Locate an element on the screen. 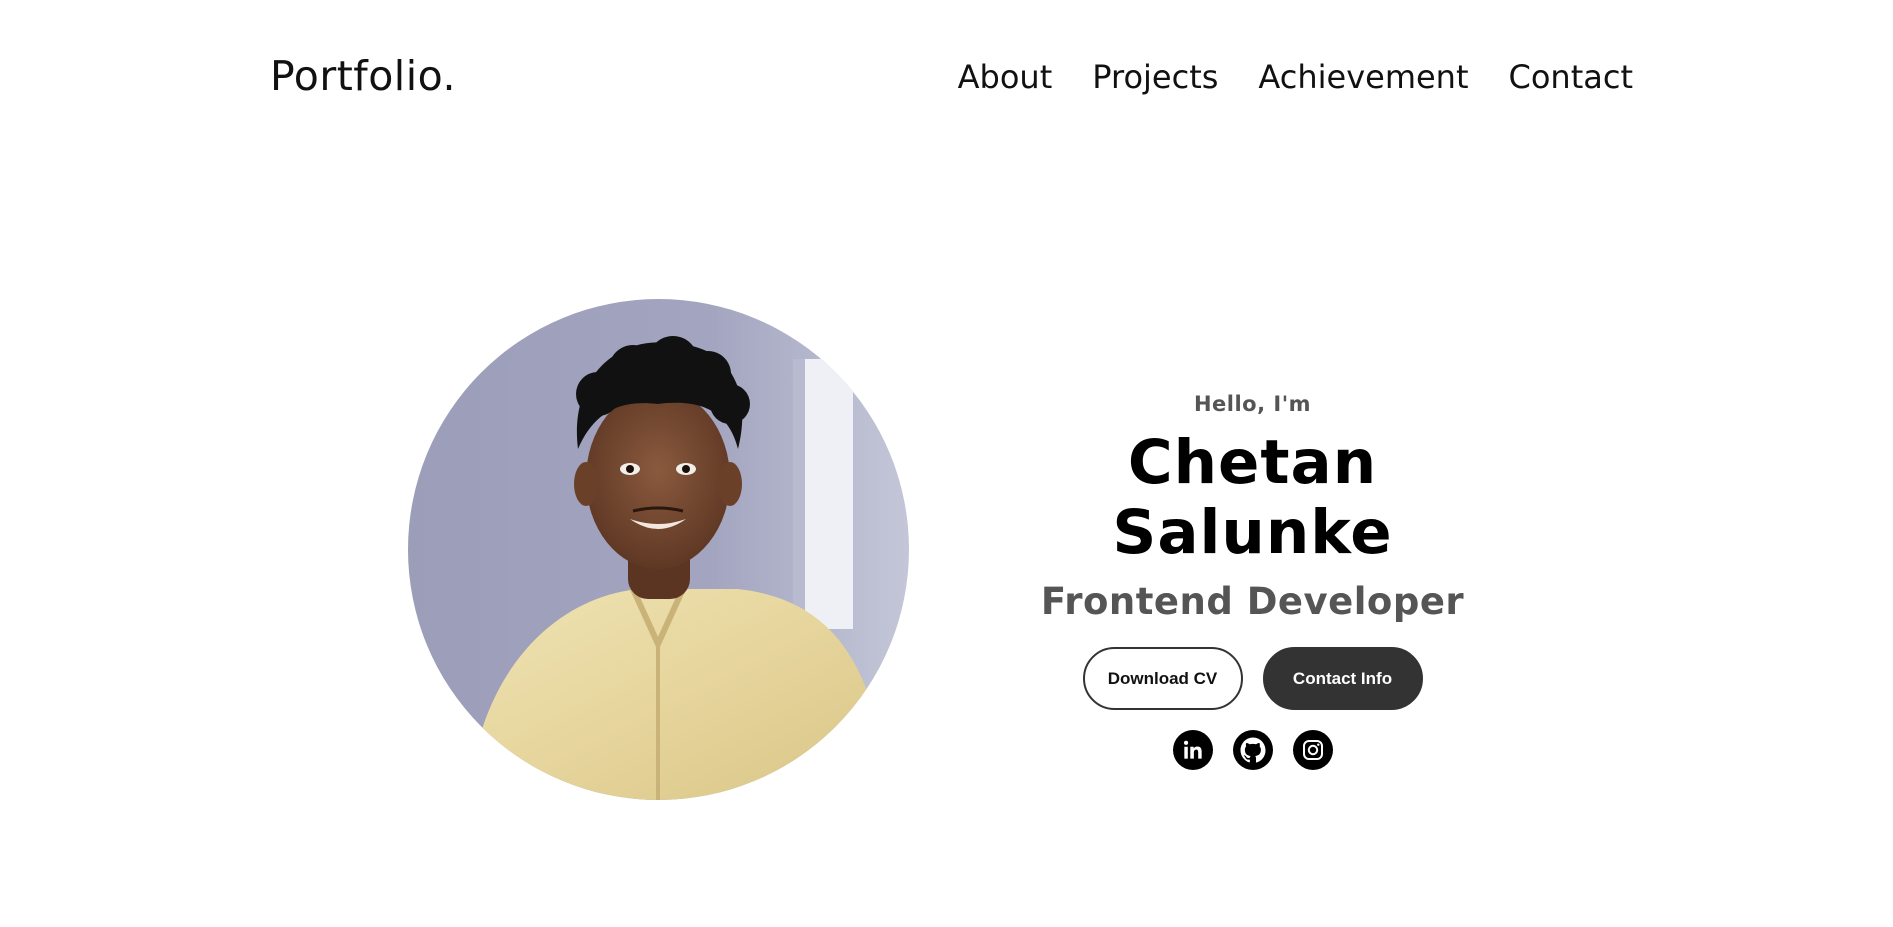 Image resolution: width=1893 pixels, height=927 pixels. nav-item-projects: Projects is located at coordinates (1155, 77).